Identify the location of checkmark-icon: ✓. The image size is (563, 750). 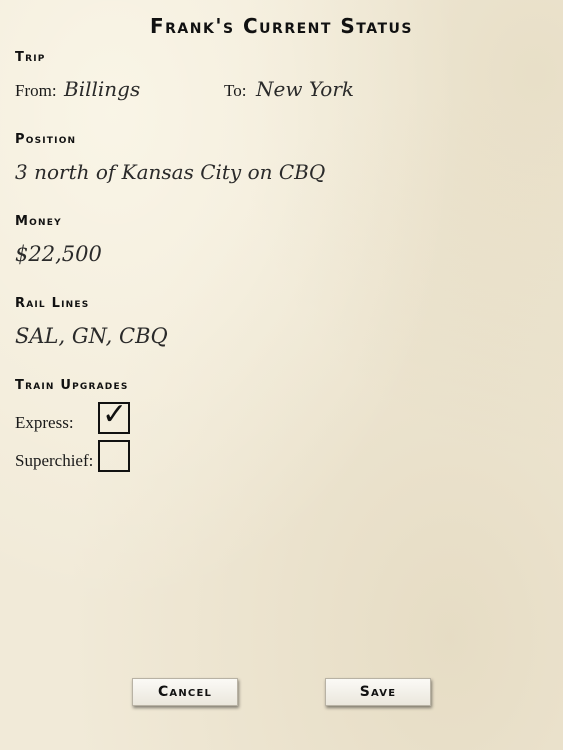
(115, 414).